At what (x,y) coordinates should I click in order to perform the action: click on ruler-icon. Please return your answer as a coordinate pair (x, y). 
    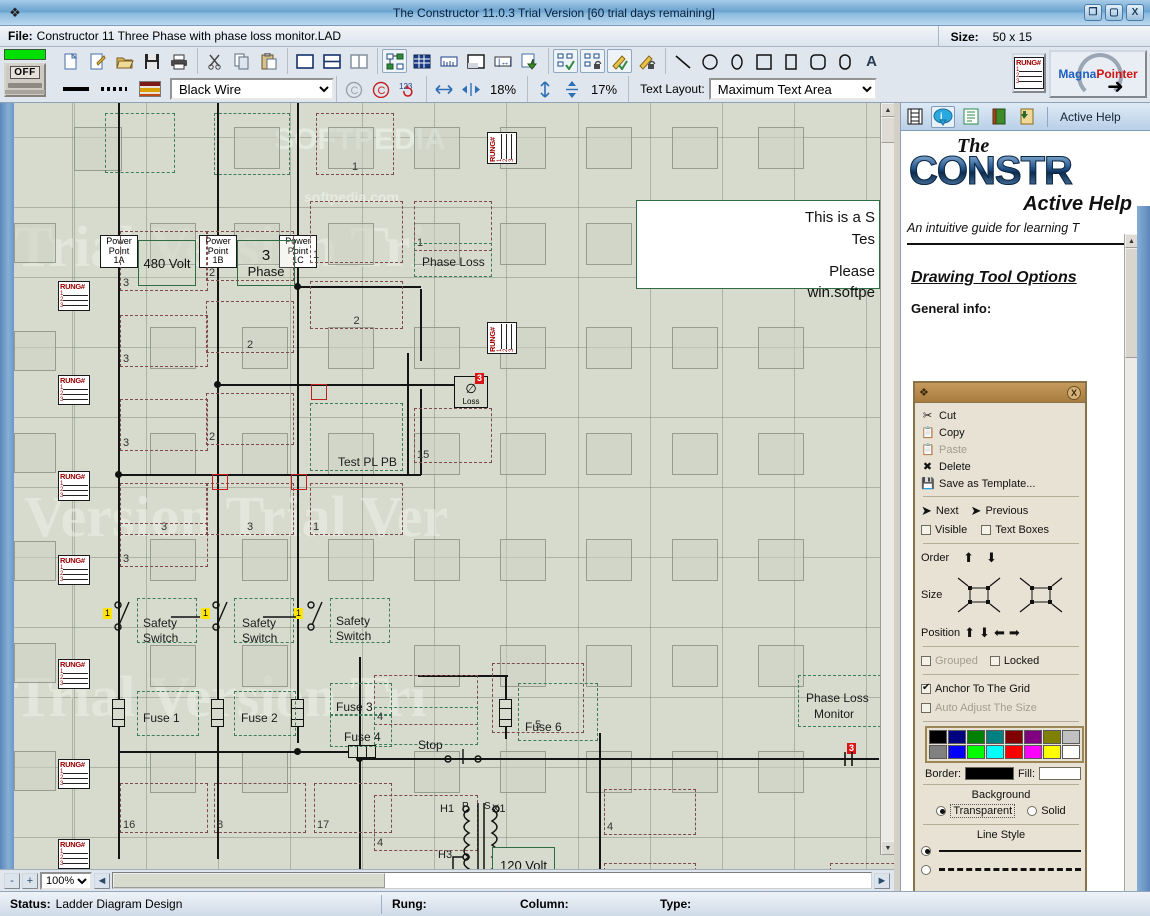
    Looking at the image, I should click on (448, 61).